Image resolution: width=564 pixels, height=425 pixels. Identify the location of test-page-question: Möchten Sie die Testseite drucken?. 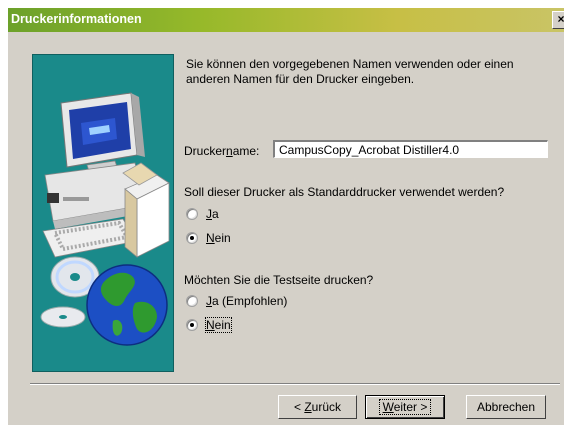
(279, 280).